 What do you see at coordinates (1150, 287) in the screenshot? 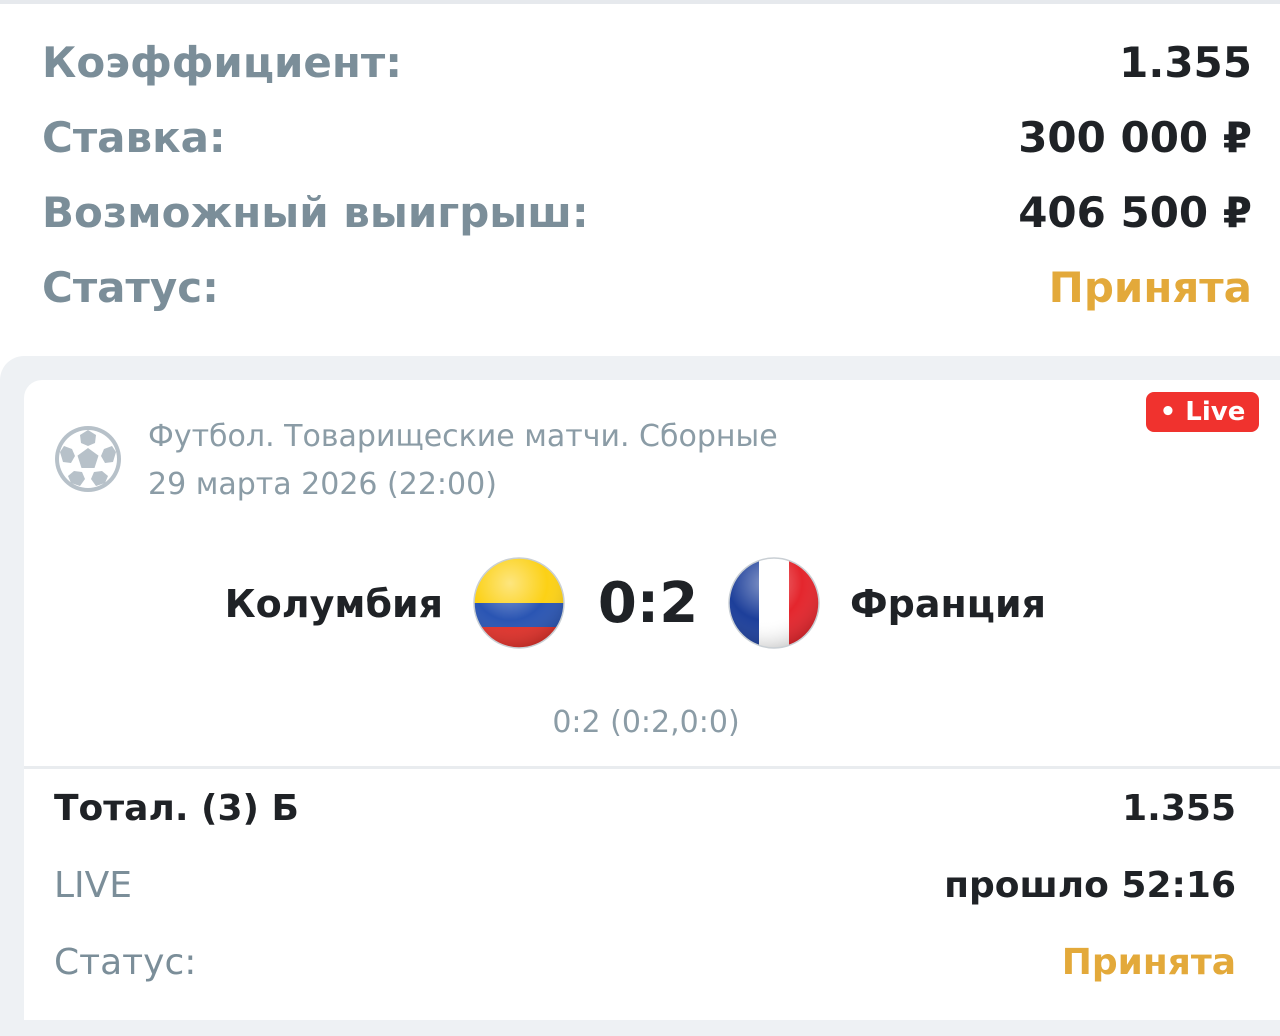
I see `status-value: Принята` at bounding box center [1150, 287].